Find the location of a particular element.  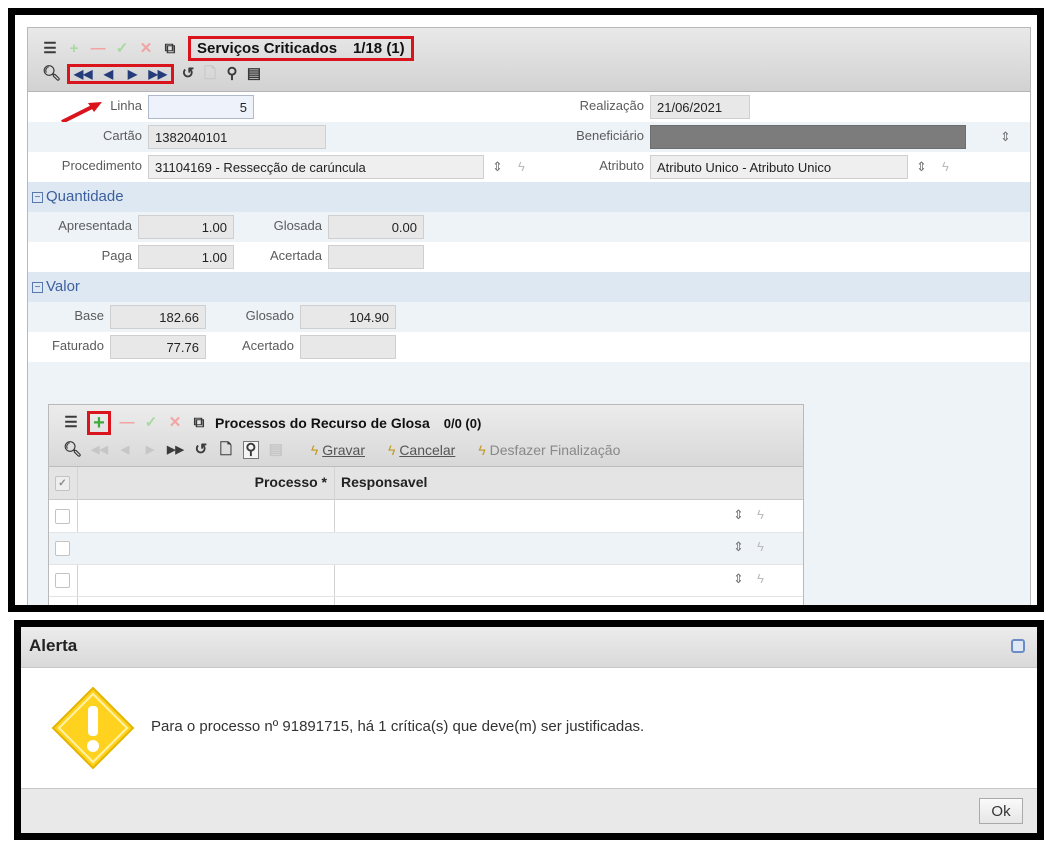

row-paga: Paga 1.00 Acertada is located at coordinates (529, 257).